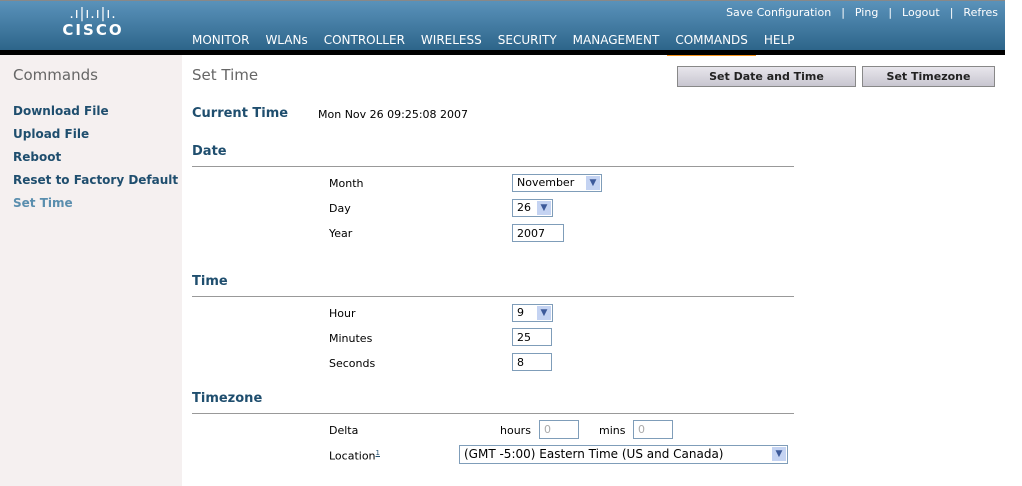 Image resolution: width=1022 pixels, height=486 pixels. What do you see at coordinates (451, 42) in the screenshot?
I see `nav-wireless: WIRELESS` at bounding box center [451, 42].